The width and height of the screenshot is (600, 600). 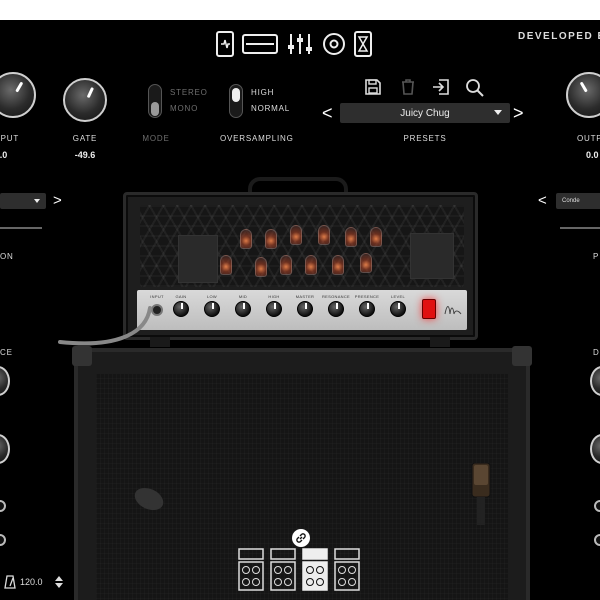 I want to click on input-label: INPUT, so click(x=9, y=138).